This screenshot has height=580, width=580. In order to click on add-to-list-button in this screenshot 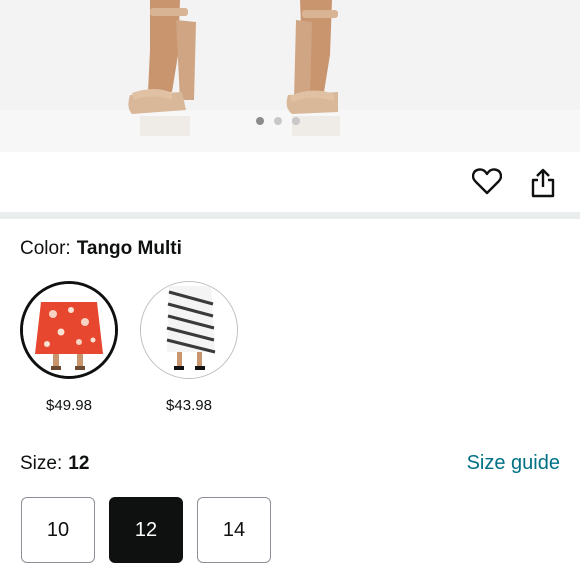, I will do `click(487, 181)`.